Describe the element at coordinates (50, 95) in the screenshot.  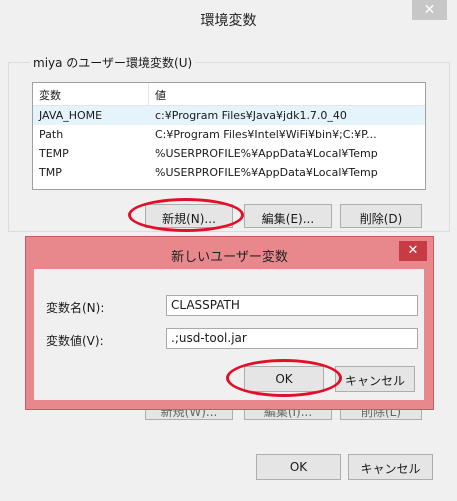
I see `column-header-variable: 変数` at that location.